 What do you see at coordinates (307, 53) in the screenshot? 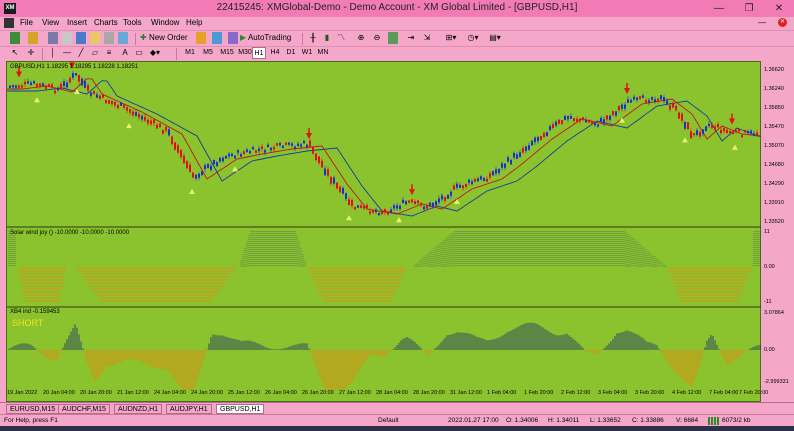
I see `timeframe-w1: W1` at bounding box center [307, 53].